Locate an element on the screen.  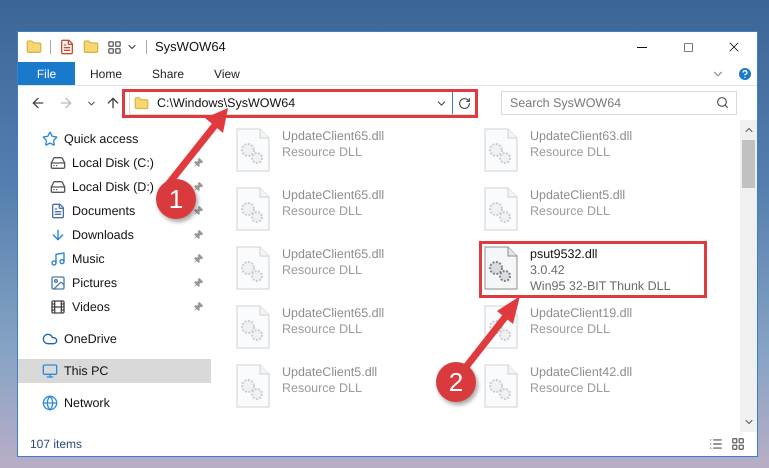
ribbon-tab: View is located at coordinates (227, 73).